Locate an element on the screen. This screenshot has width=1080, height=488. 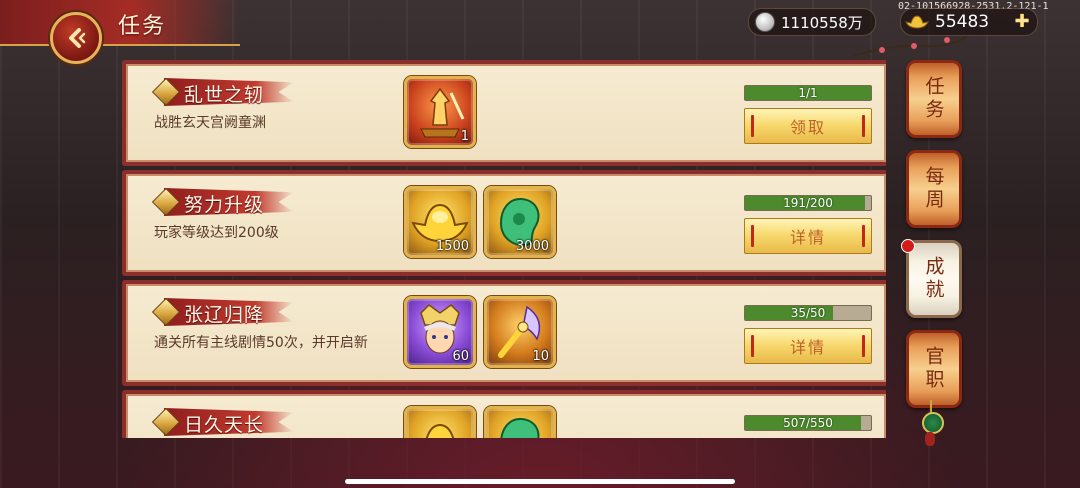
reward-count: 60 is located at coordinates (460, 356).